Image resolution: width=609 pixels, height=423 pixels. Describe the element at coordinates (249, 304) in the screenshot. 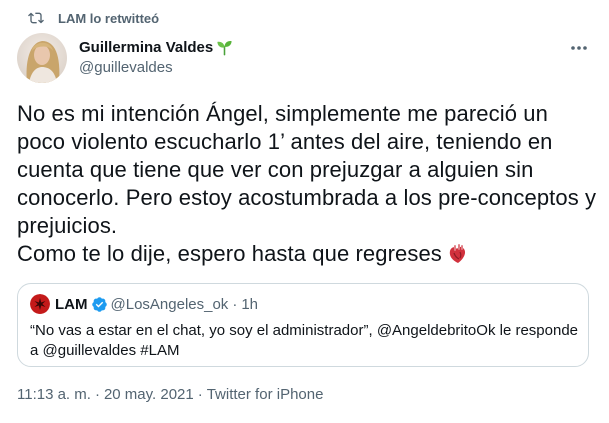

I see `quote-time: 1h` at that location.